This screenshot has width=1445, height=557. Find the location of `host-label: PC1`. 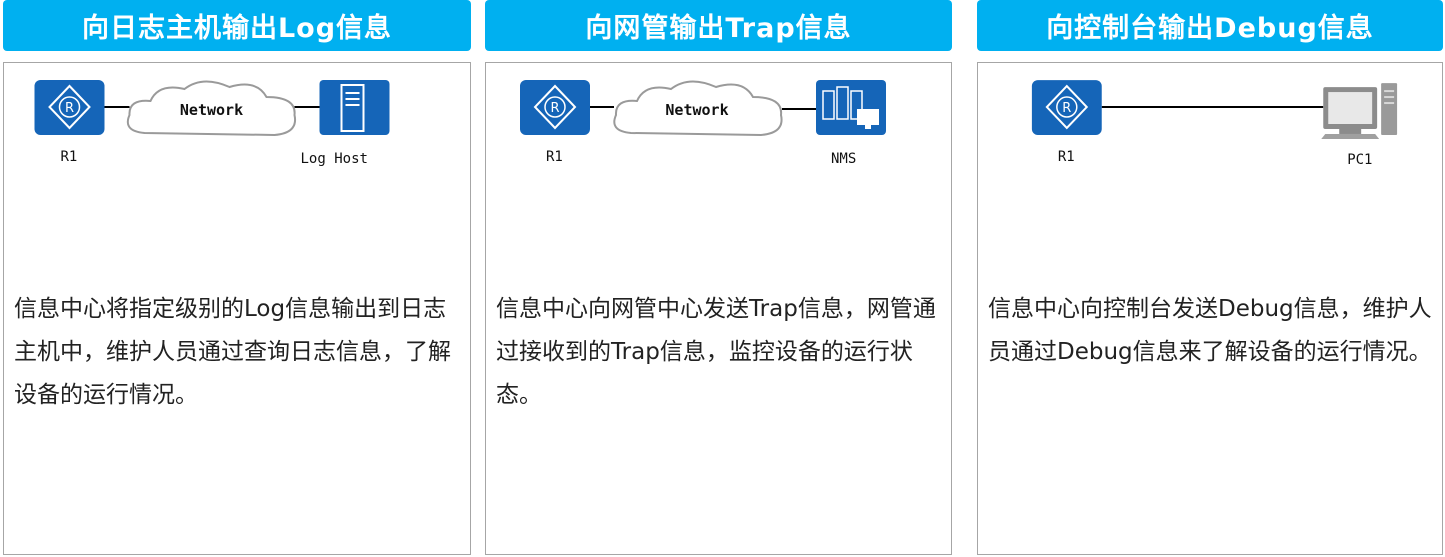

host-label: PC1 is located at coordinates (1359, 160).